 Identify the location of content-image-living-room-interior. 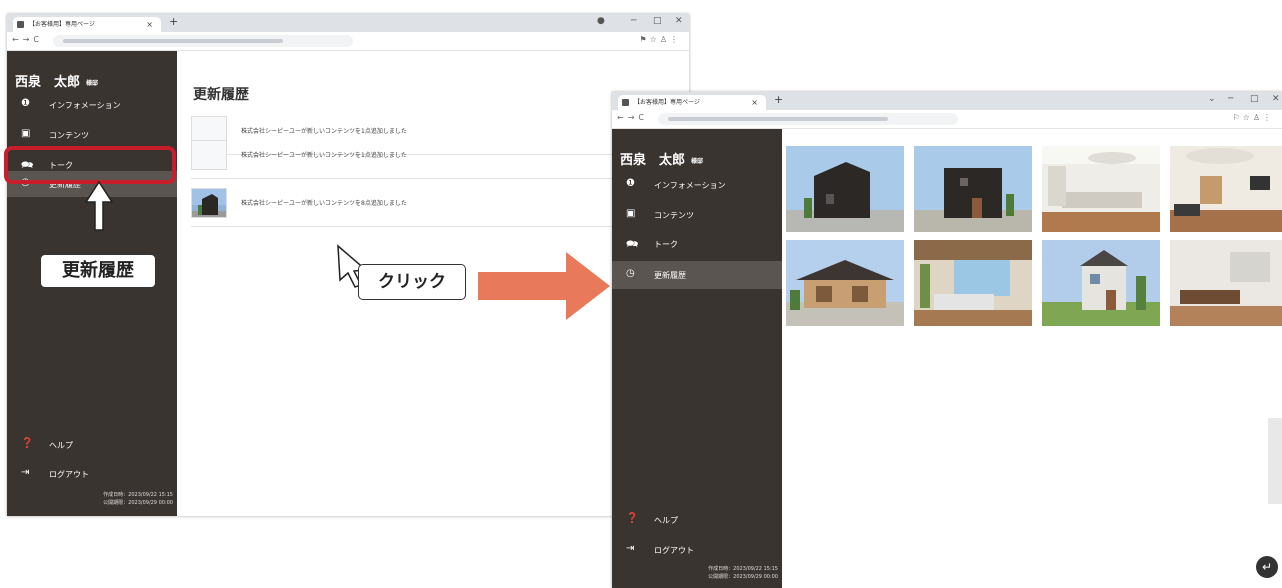
(1226, 189).